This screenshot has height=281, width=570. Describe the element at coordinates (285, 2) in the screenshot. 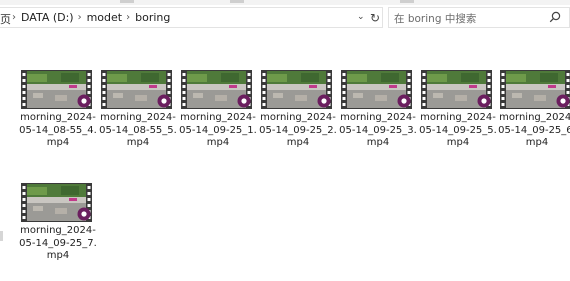

I see `ribbon-remnant` at that location.